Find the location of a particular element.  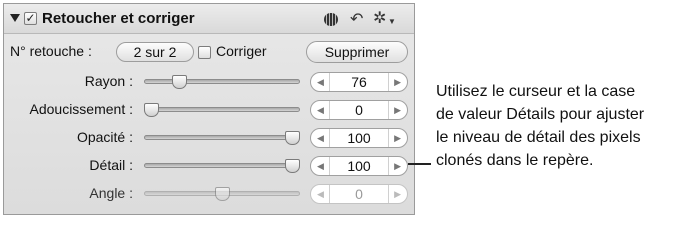

softness-value-field: 0 is located at coordinates (359, 110).